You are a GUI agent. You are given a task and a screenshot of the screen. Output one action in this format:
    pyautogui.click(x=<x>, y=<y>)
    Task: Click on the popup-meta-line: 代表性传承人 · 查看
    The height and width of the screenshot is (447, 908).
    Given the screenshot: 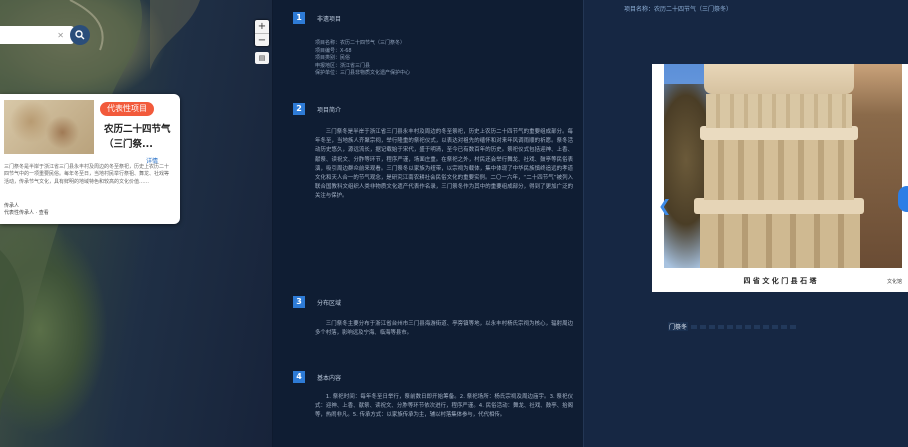 What is the action you would take?
    pyautogui.click(x=26, y=213)
    